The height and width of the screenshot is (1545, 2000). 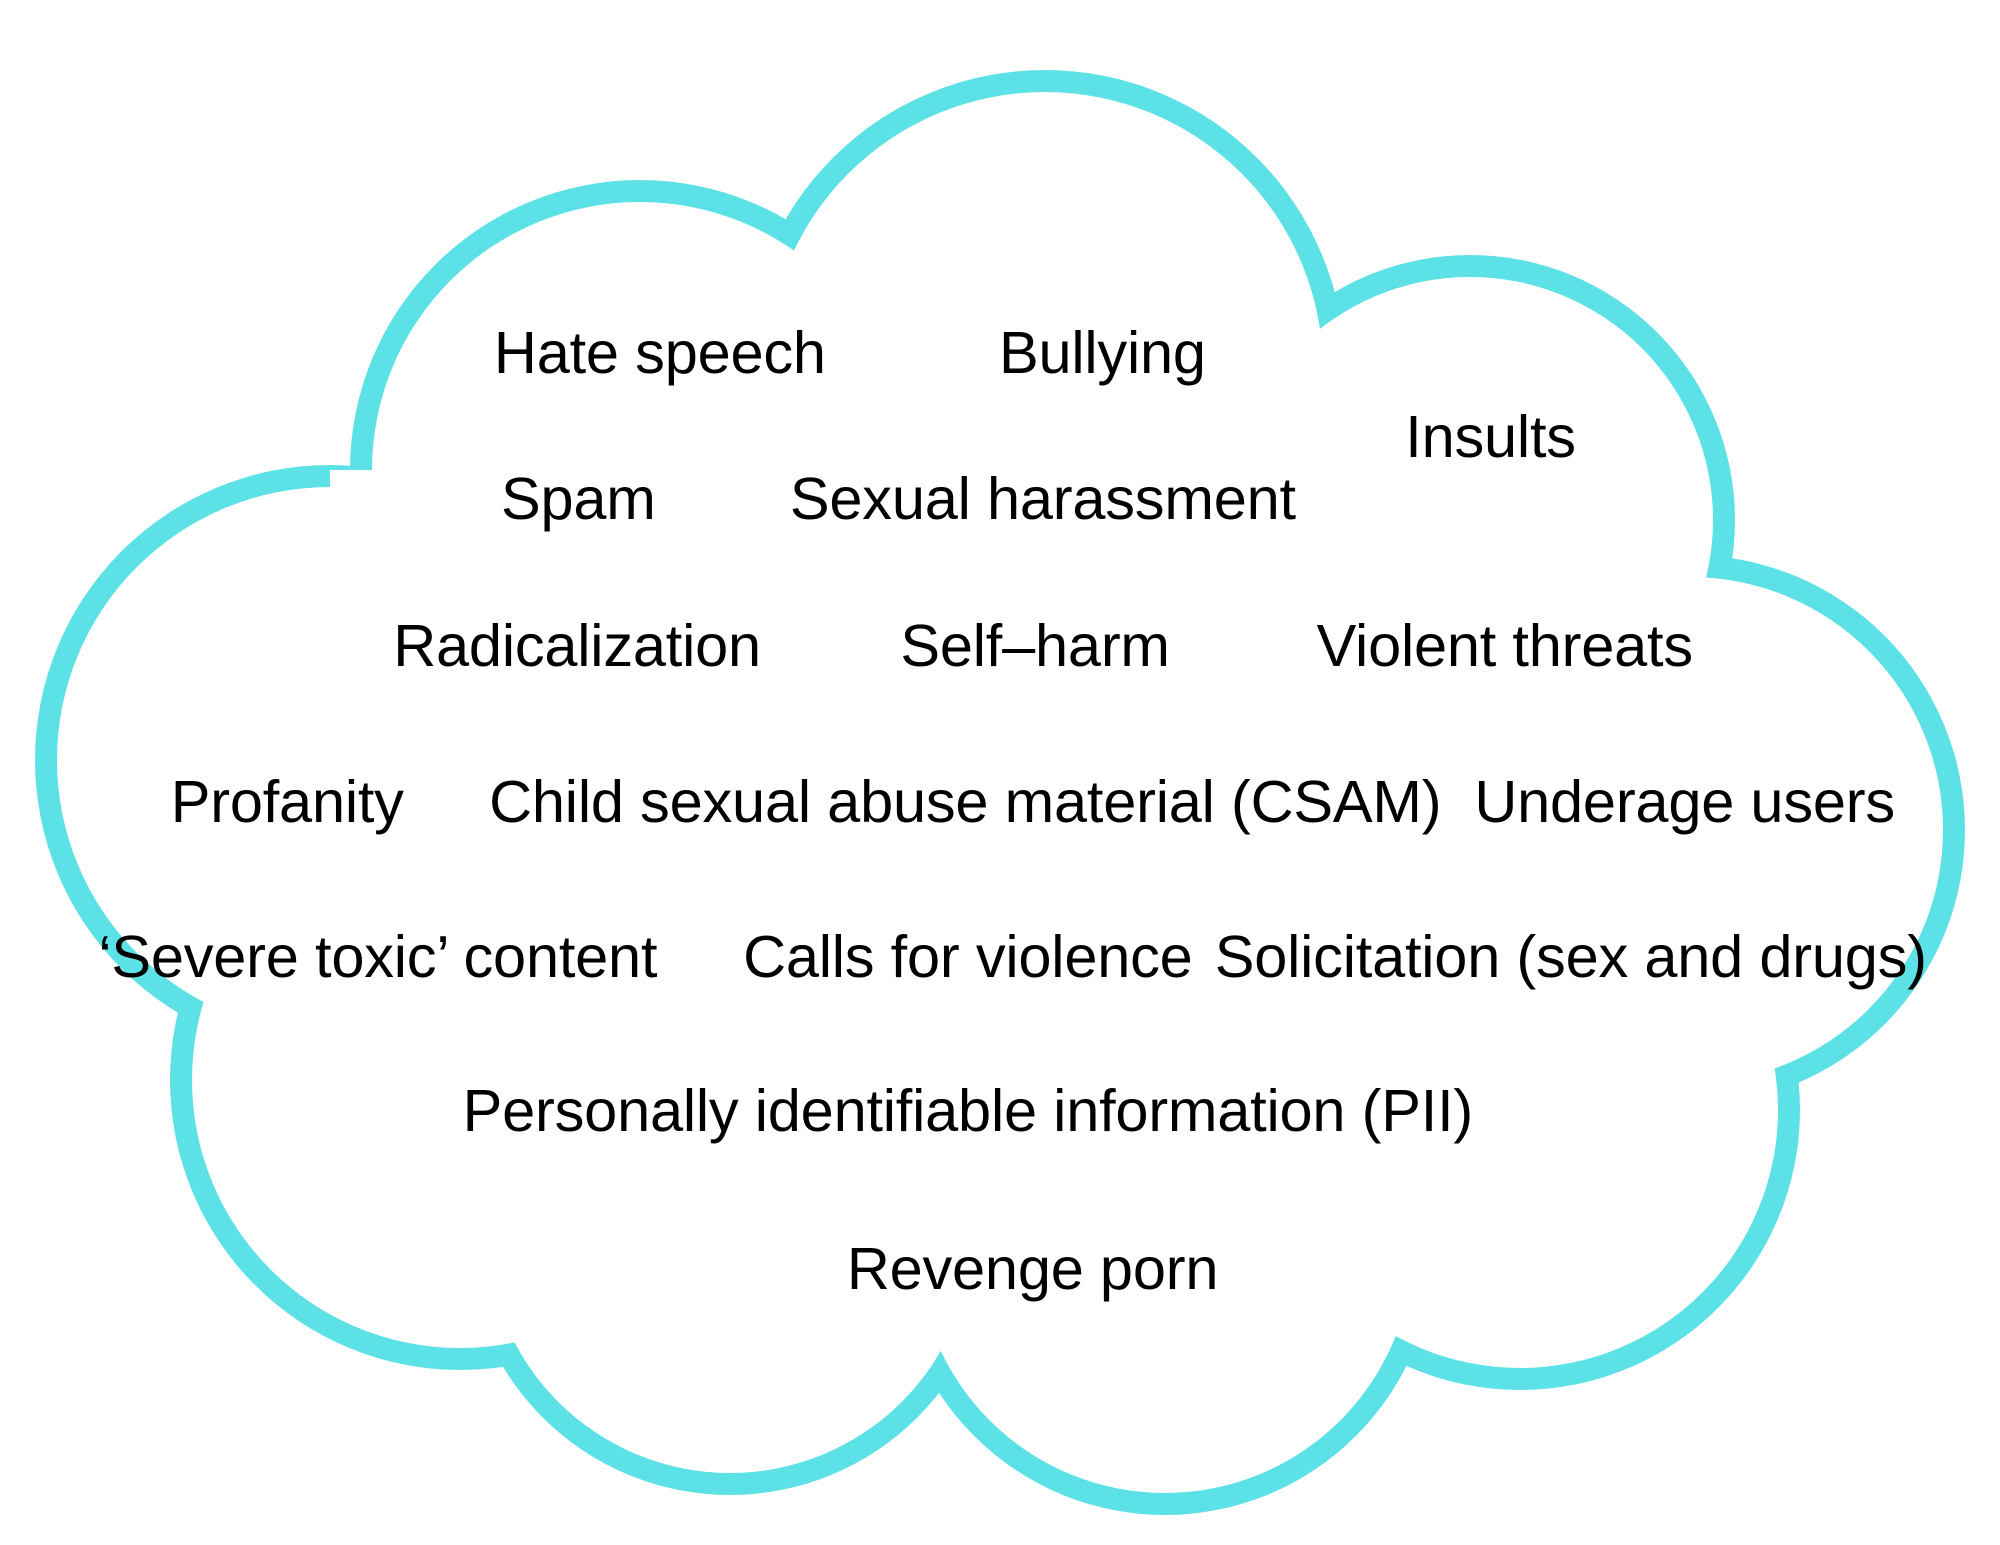 What do you see at coordinates (578, 499) in the screenshot?
I see `cloud-item-spam: Spam` at bounding box center [578, 499].